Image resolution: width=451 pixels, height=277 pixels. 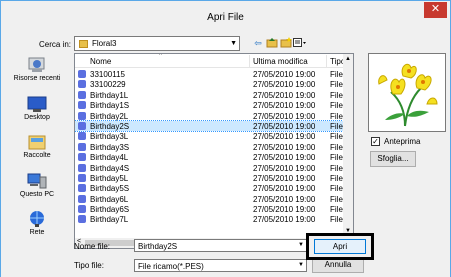 I want to click on filetype-label: Tipo file:, so click(x=89, y=265).